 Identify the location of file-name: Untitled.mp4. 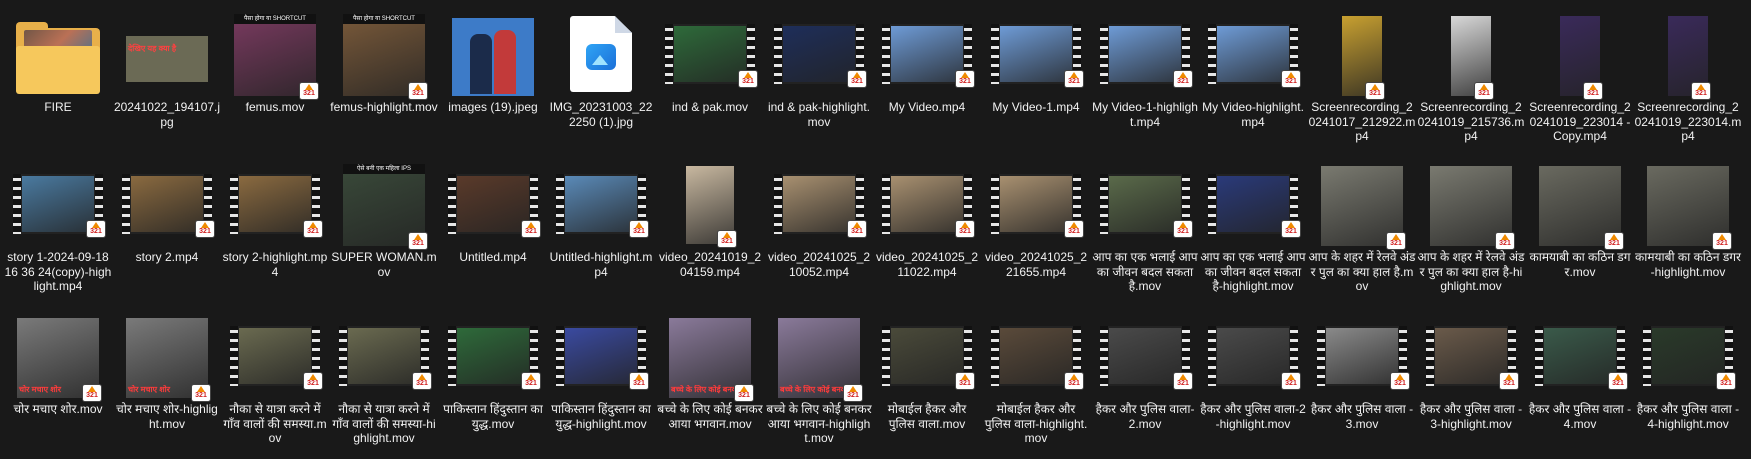
(493, 257).